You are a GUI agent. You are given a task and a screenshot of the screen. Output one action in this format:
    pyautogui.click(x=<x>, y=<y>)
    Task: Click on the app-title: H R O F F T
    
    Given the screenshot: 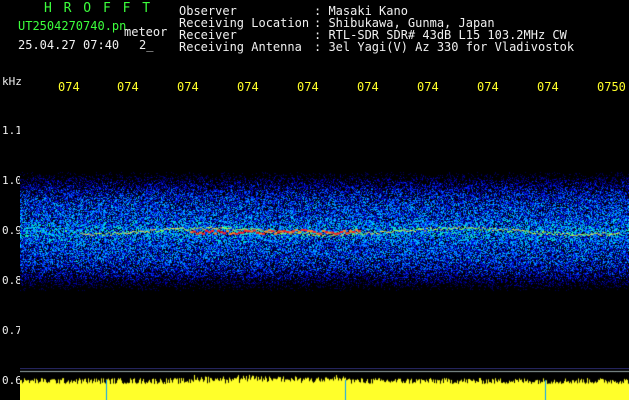 What is the action you would take?
    pyautogui.click(x=98, y=8)
    